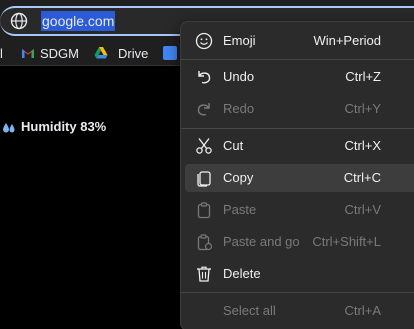 The width and height of the screenshot is (414, 329). What do you see at coordinates (204, 146) in the screenshot?
I see `cut-icon` at bounding box center [204, 146].